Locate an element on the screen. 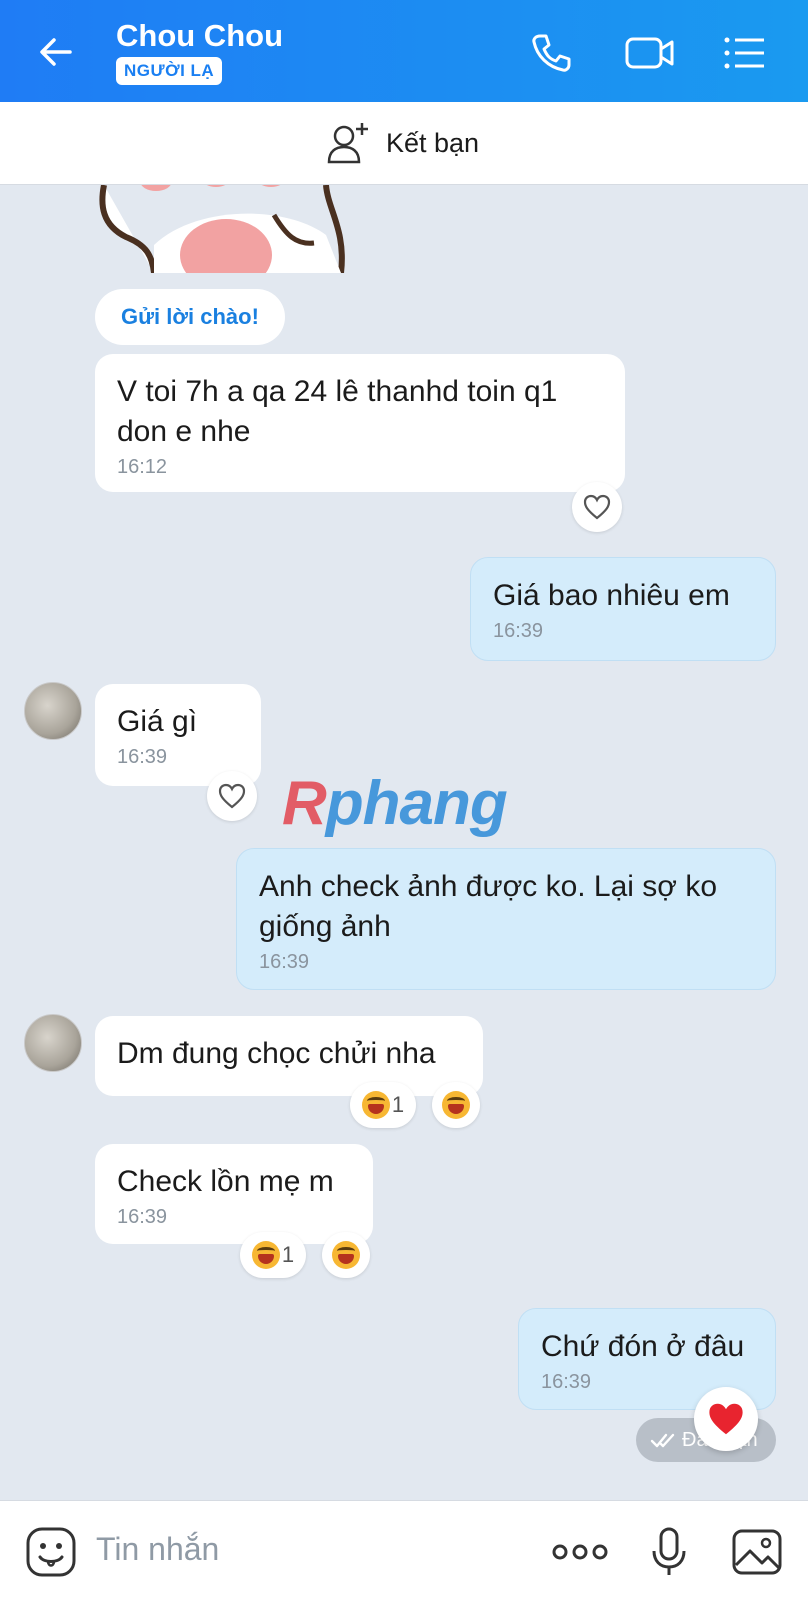  sticker-emoji-icon is located at coordinates (51, 1552).